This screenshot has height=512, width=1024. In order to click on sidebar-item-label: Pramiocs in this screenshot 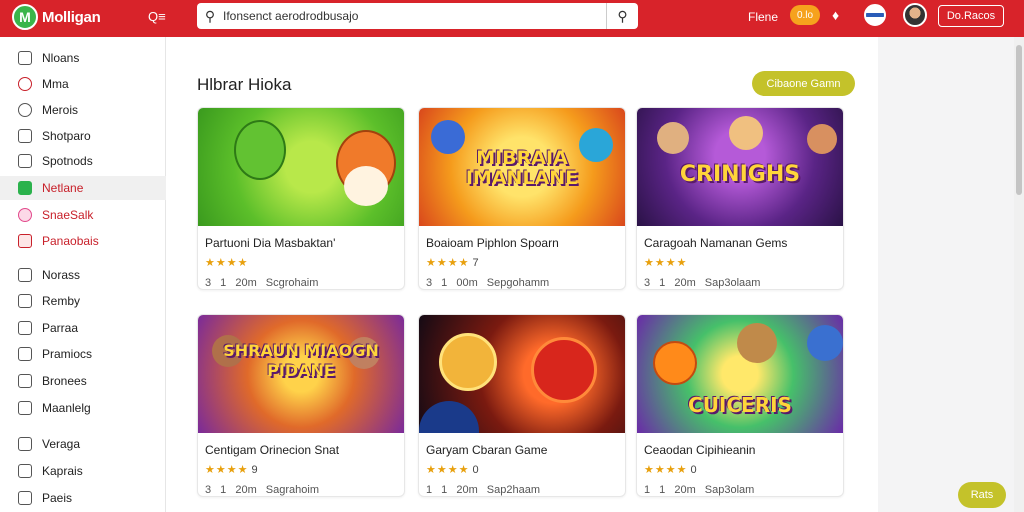, I will do `click(67, 354)`.